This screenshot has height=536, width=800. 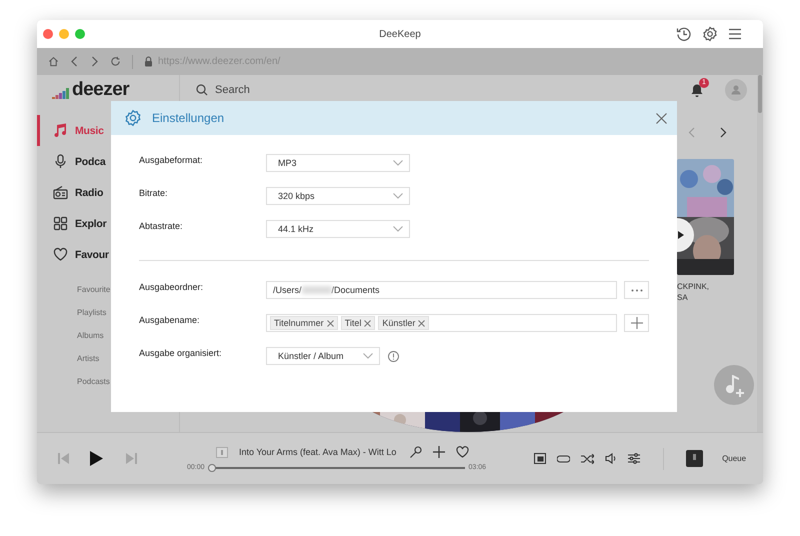 What do you see at coordinates (358, 323) in the screenshot?
I see `tag-chip: Titel` at bounding box center [358, 323].